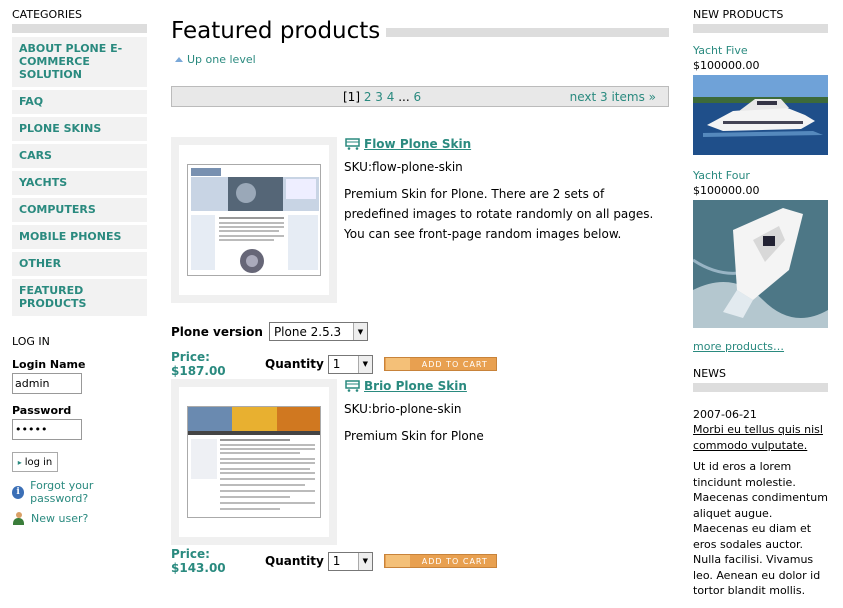  Describe the element at coordinates (198, 364) in the screenshot. I see `product-price: Price: $187.00` at that location.